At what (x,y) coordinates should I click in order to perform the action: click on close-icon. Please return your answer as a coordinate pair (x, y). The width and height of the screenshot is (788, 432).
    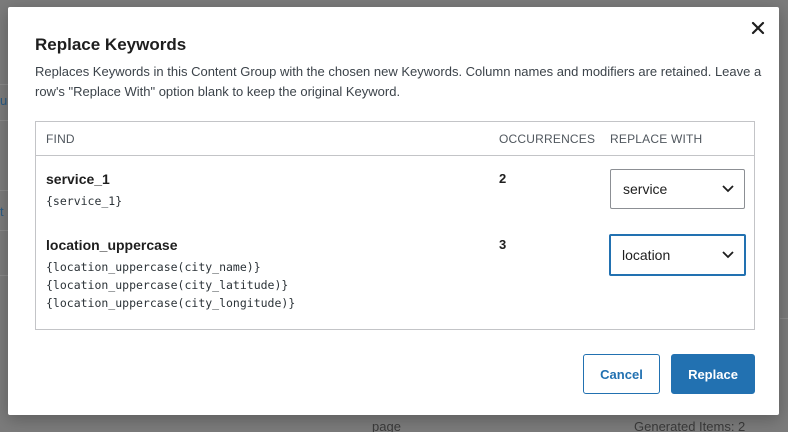
    Looking at the image, I should click on (758, 30).